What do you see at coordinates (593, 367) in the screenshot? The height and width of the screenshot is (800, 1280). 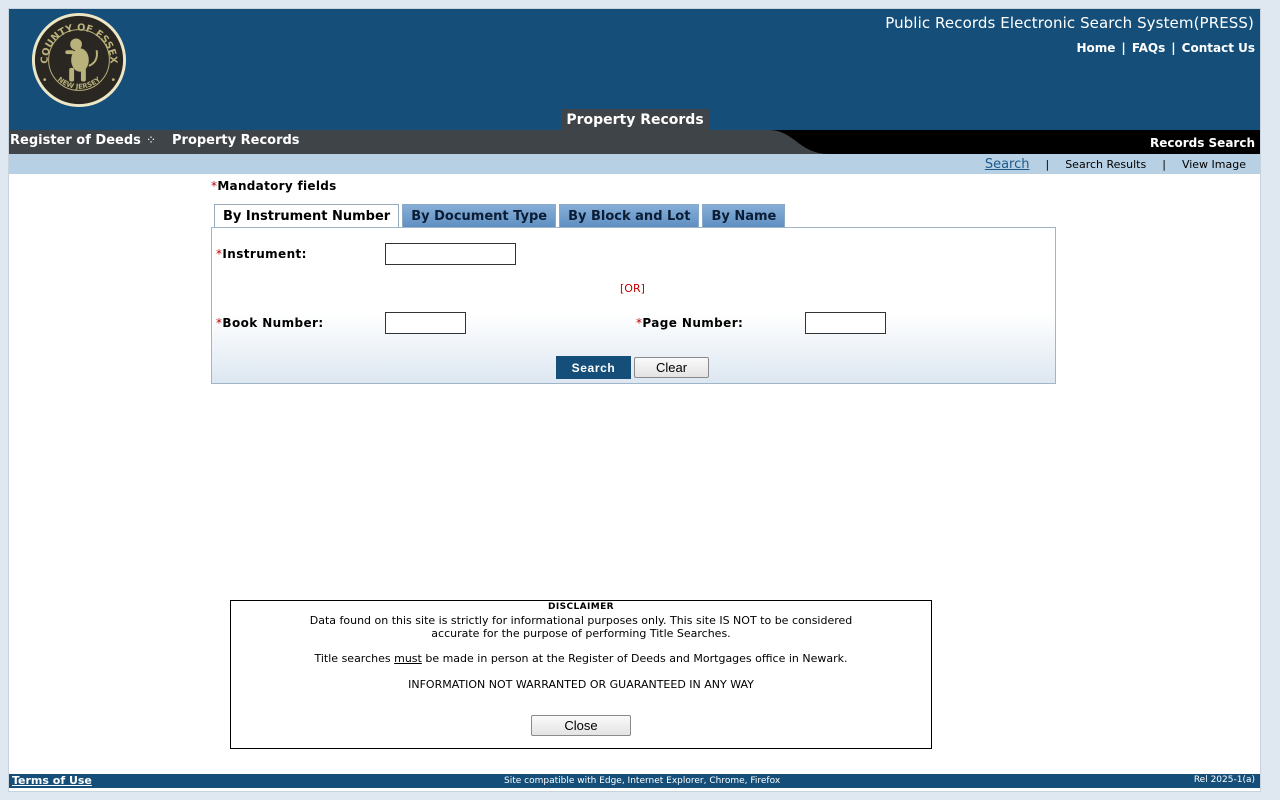 I see `search-button: Search` at bounding box center [593, 367].